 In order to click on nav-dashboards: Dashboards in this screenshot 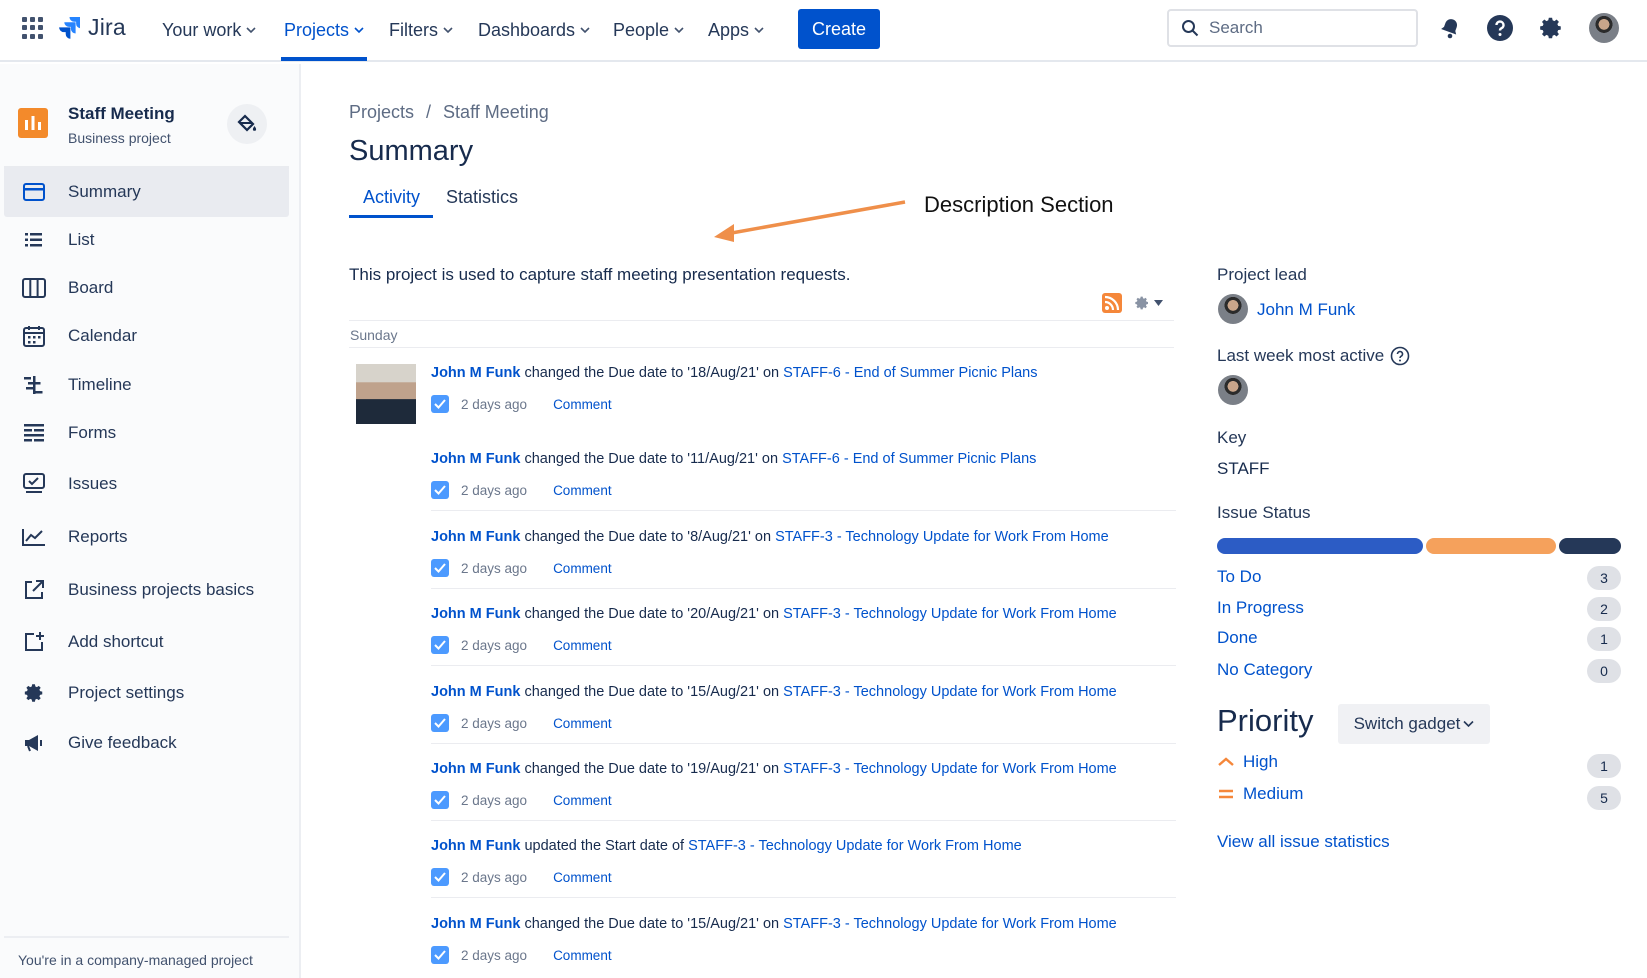, I will do `click(534, 30)`.